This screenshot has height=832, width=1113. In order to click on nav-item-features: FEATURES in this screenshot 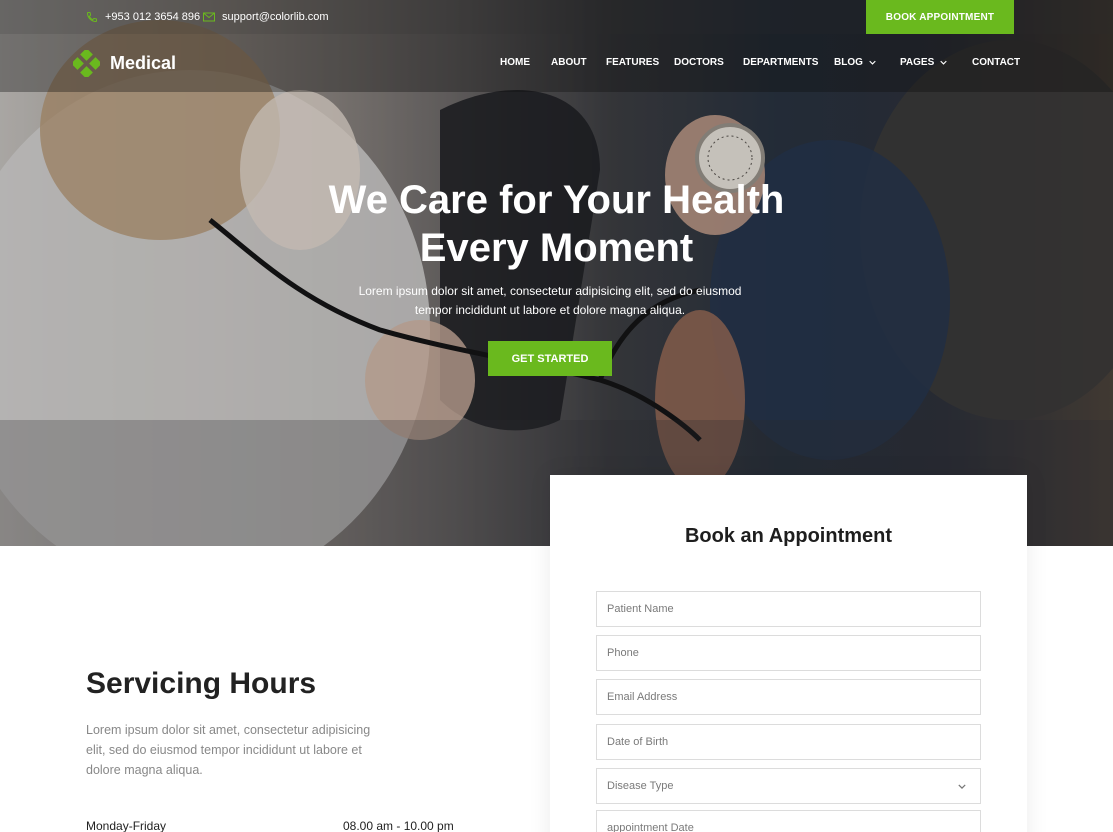, I will do `click(632, 62)`.